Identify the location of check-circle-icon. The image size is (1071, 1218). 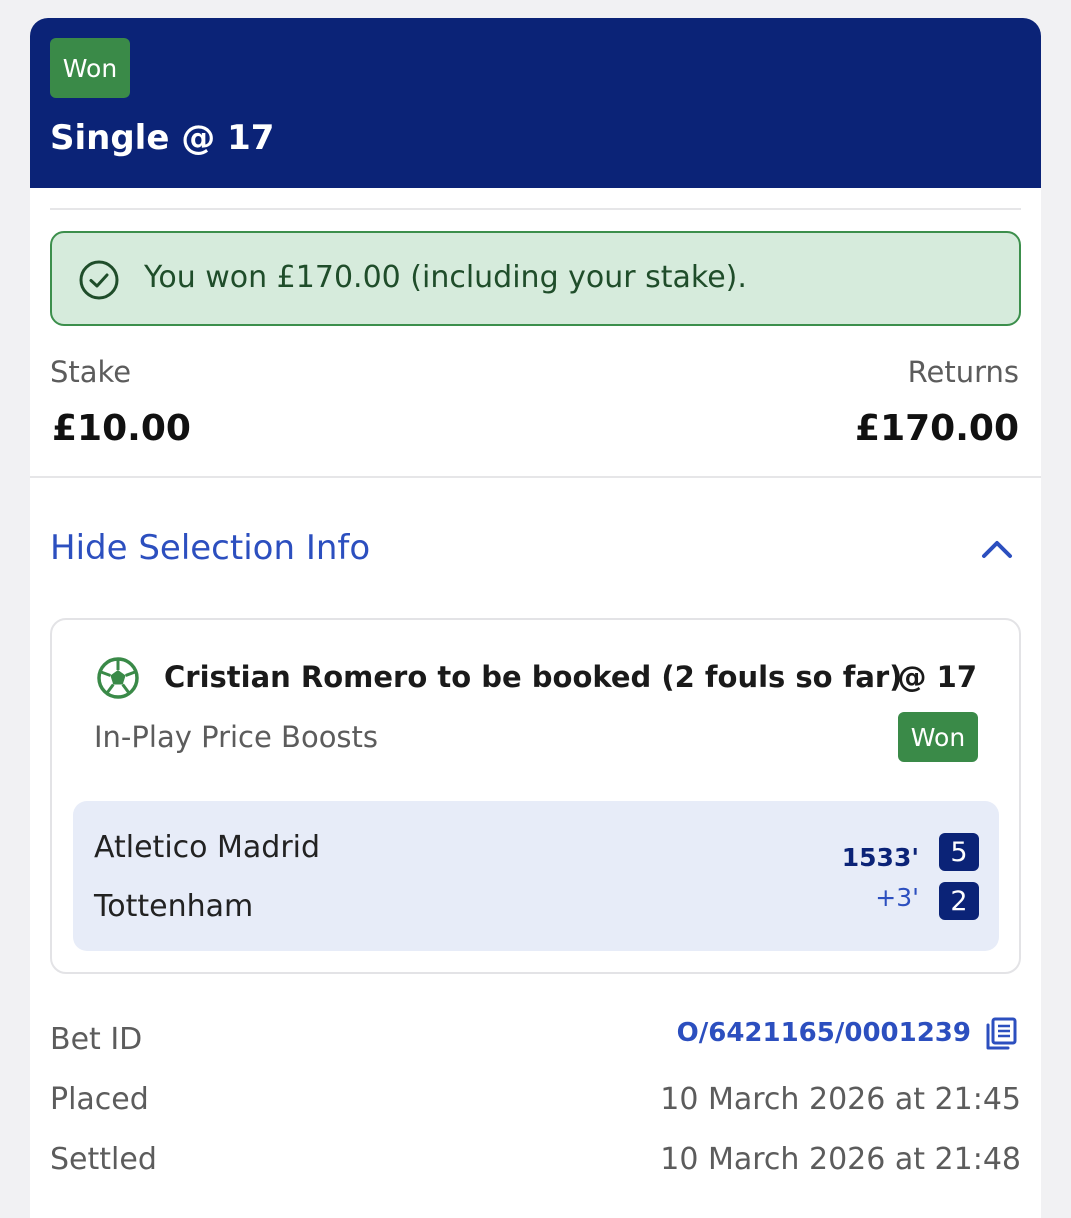
(99, 280).